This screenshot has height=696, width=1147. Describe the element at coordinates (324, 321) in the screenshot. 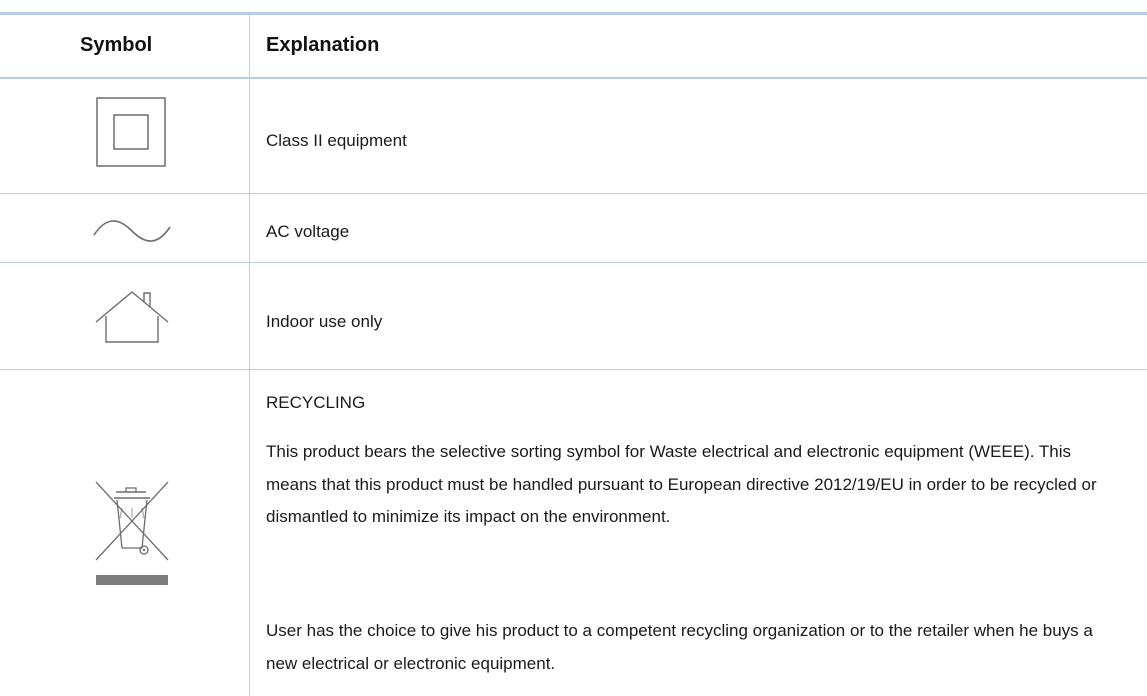

I see `row-indoor-text: Indoor use only` at that location.